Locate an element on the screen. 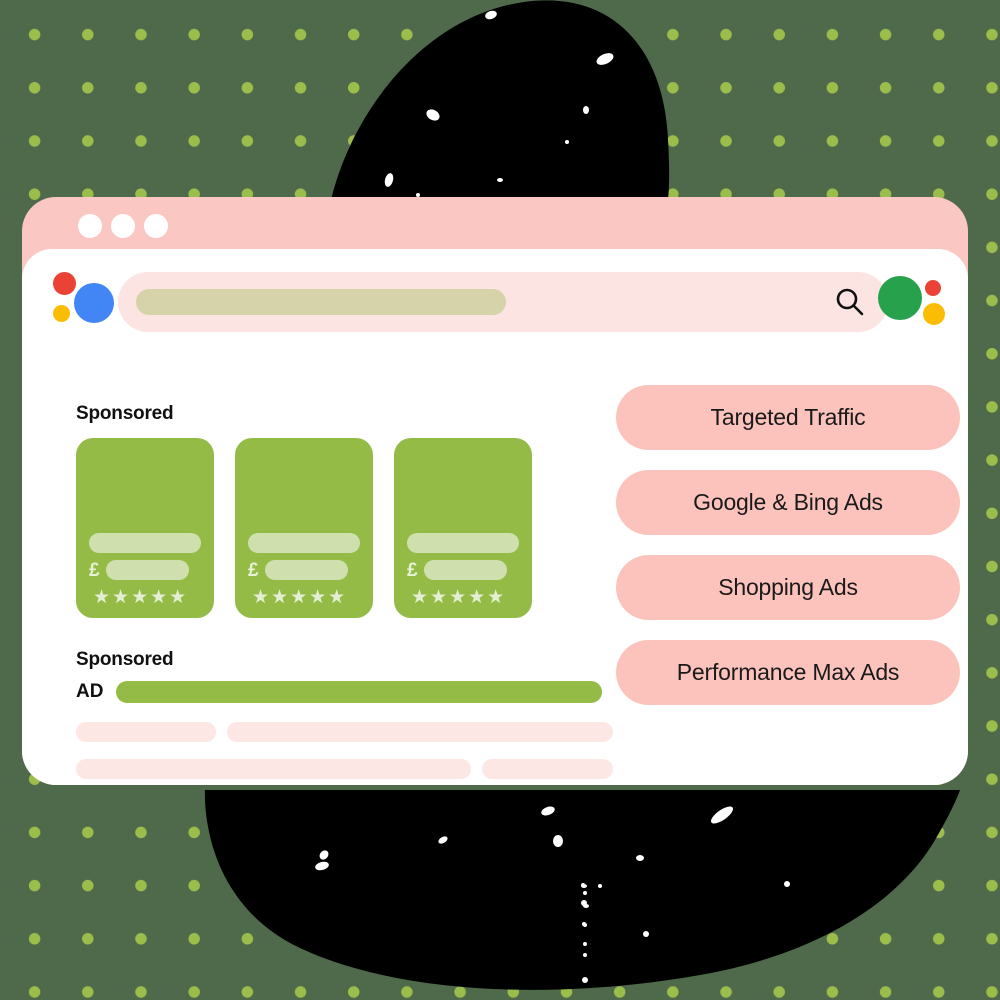  service-pill-targeted-traffic: Targeted Traffic is located at coordinates (788, 417).